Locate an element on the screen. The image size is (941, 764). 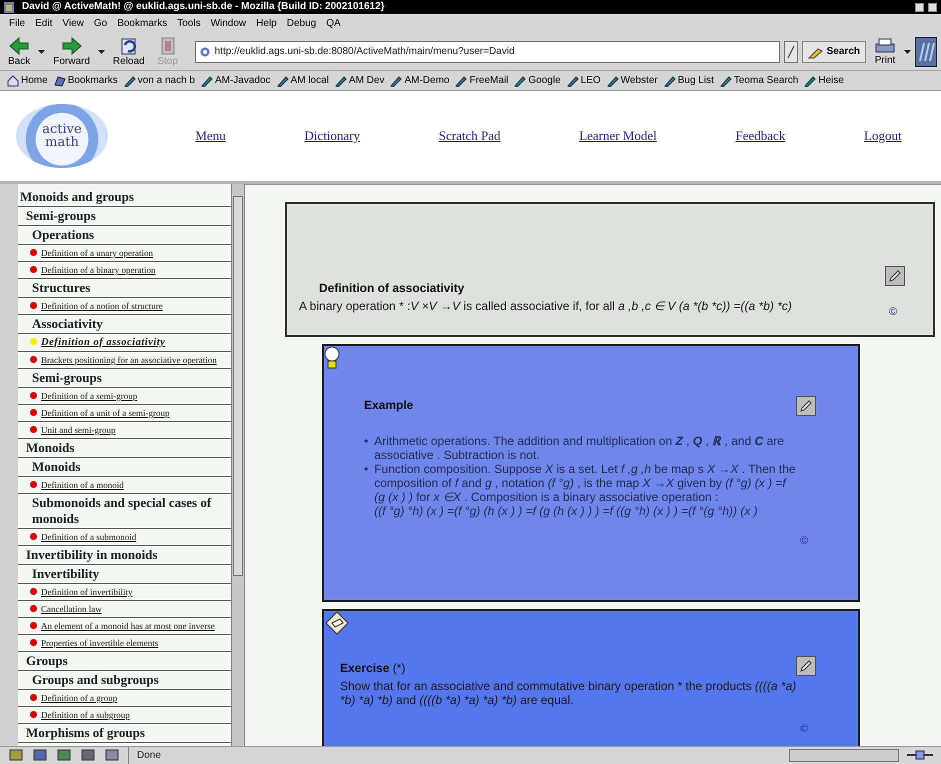
tree-link: Definition of a unary operation is located at coordinates (97, 253).